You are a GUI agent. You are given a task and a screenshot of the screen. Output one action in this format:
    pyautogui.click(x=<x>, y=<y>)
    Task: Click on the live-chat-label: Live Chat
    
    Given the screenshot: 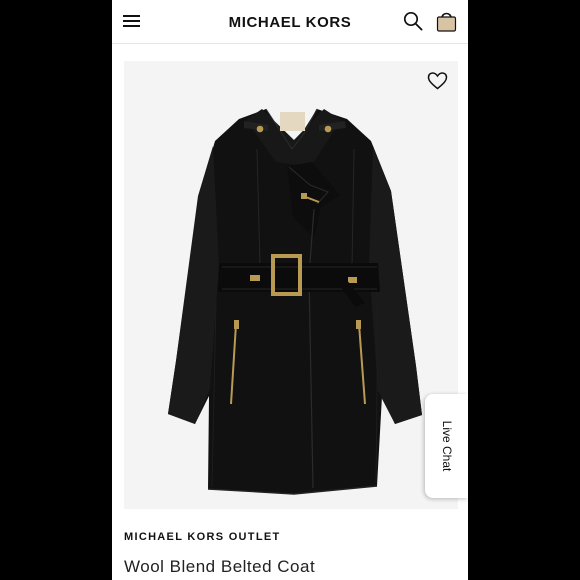 What is the action you would take?
    pyautogui.click(x=446, y=446)
    